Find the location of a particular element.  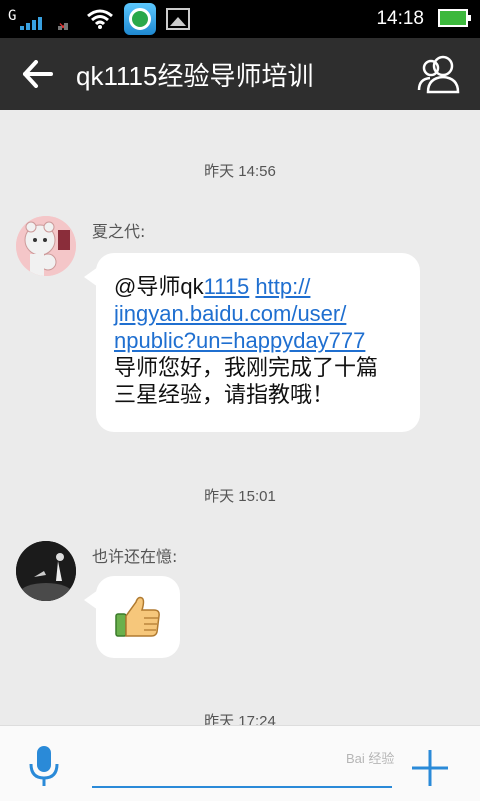

message-timestamp: 昨天 15:01 is located at coordinates (240, 496).